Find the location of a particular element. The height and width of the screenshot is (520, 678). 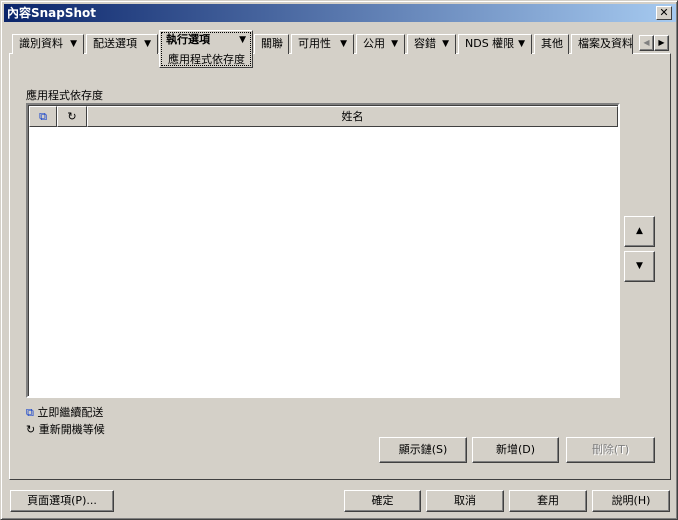

tab-label: 識別資料 is located at coordinates (41, 43).